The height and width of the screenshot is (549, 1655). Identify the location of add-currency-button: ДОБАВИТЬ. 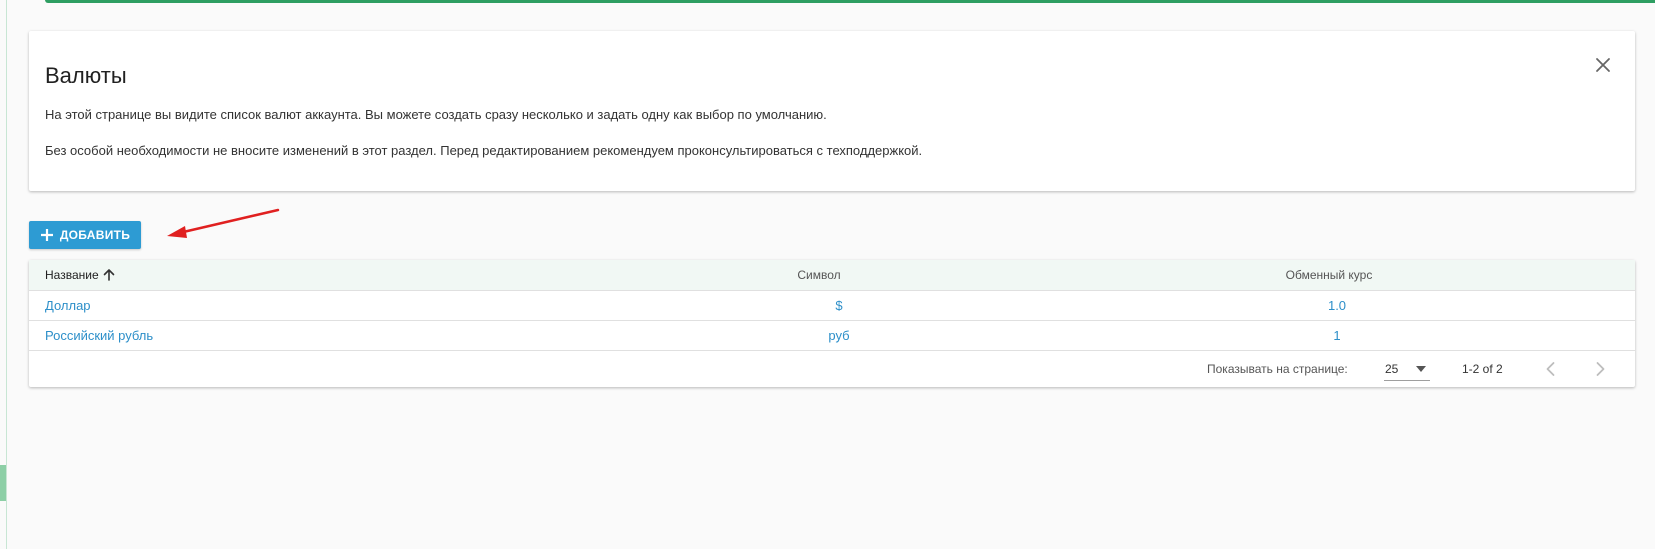
(85, 235).